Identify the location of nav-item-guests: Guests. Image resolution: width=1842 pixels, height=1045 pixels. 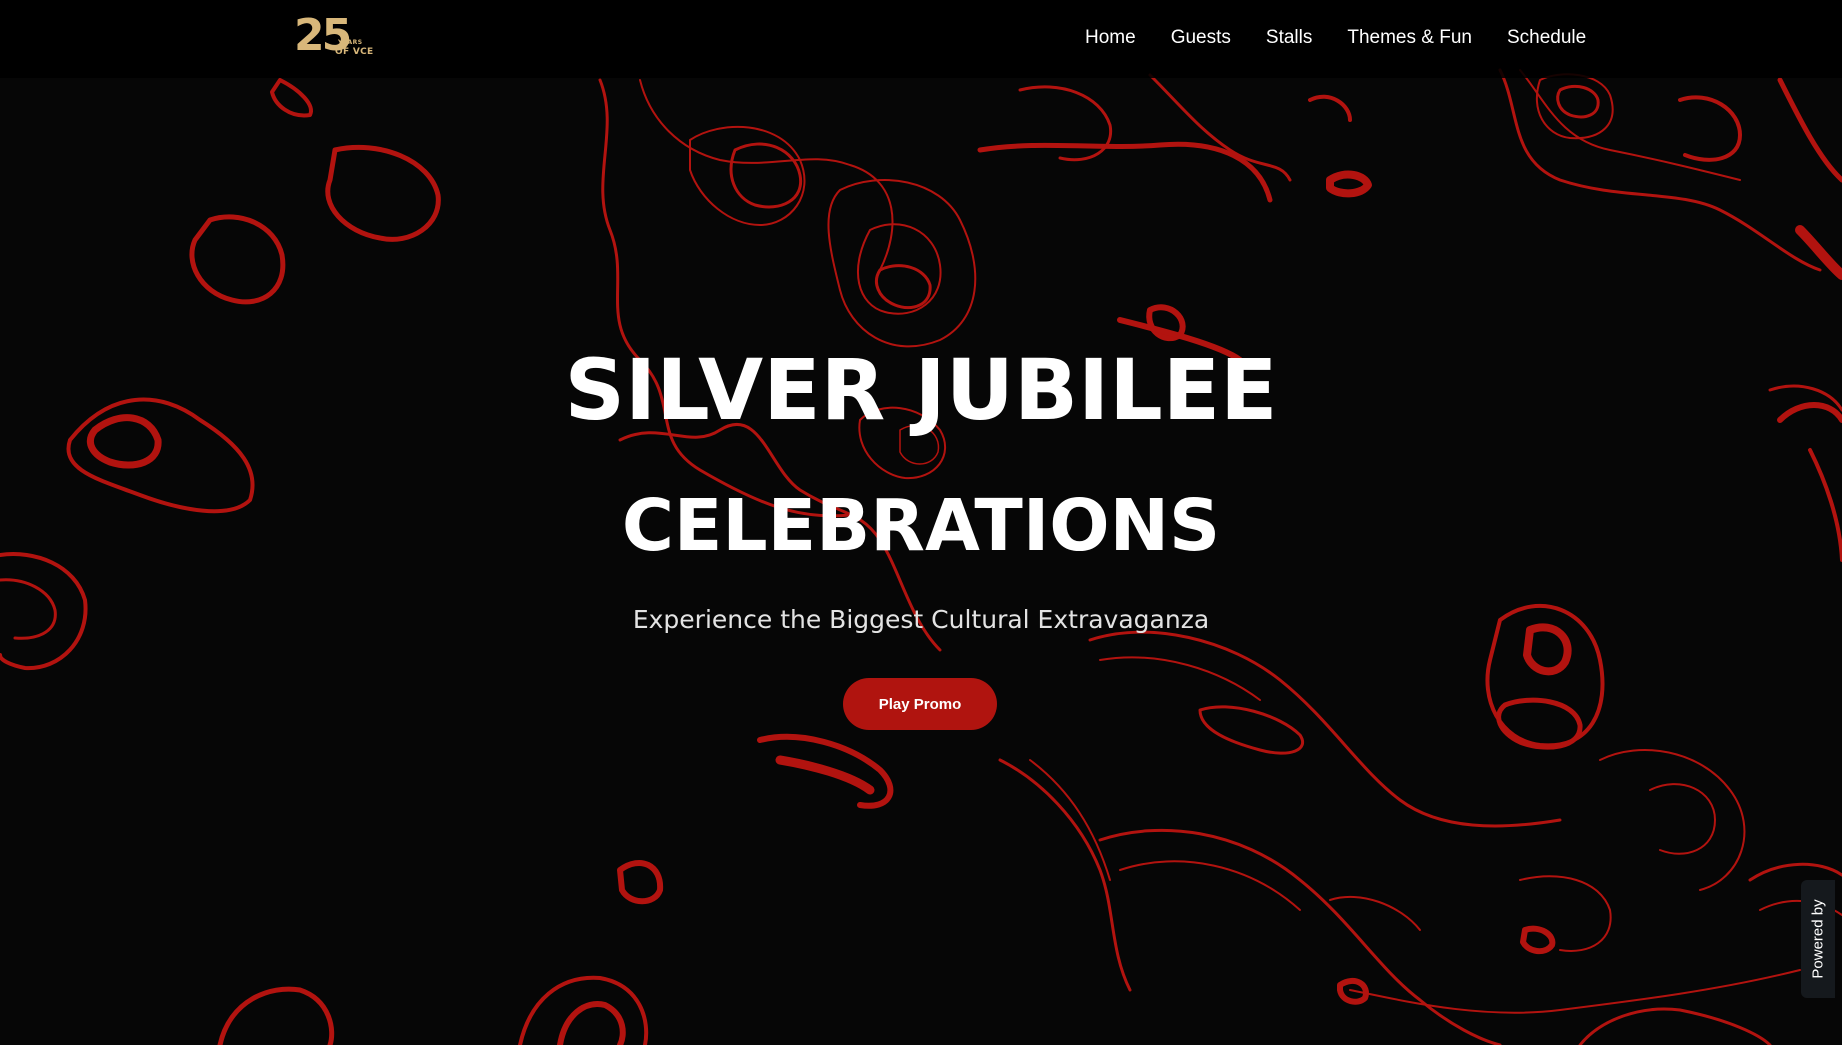
(1201, 37).